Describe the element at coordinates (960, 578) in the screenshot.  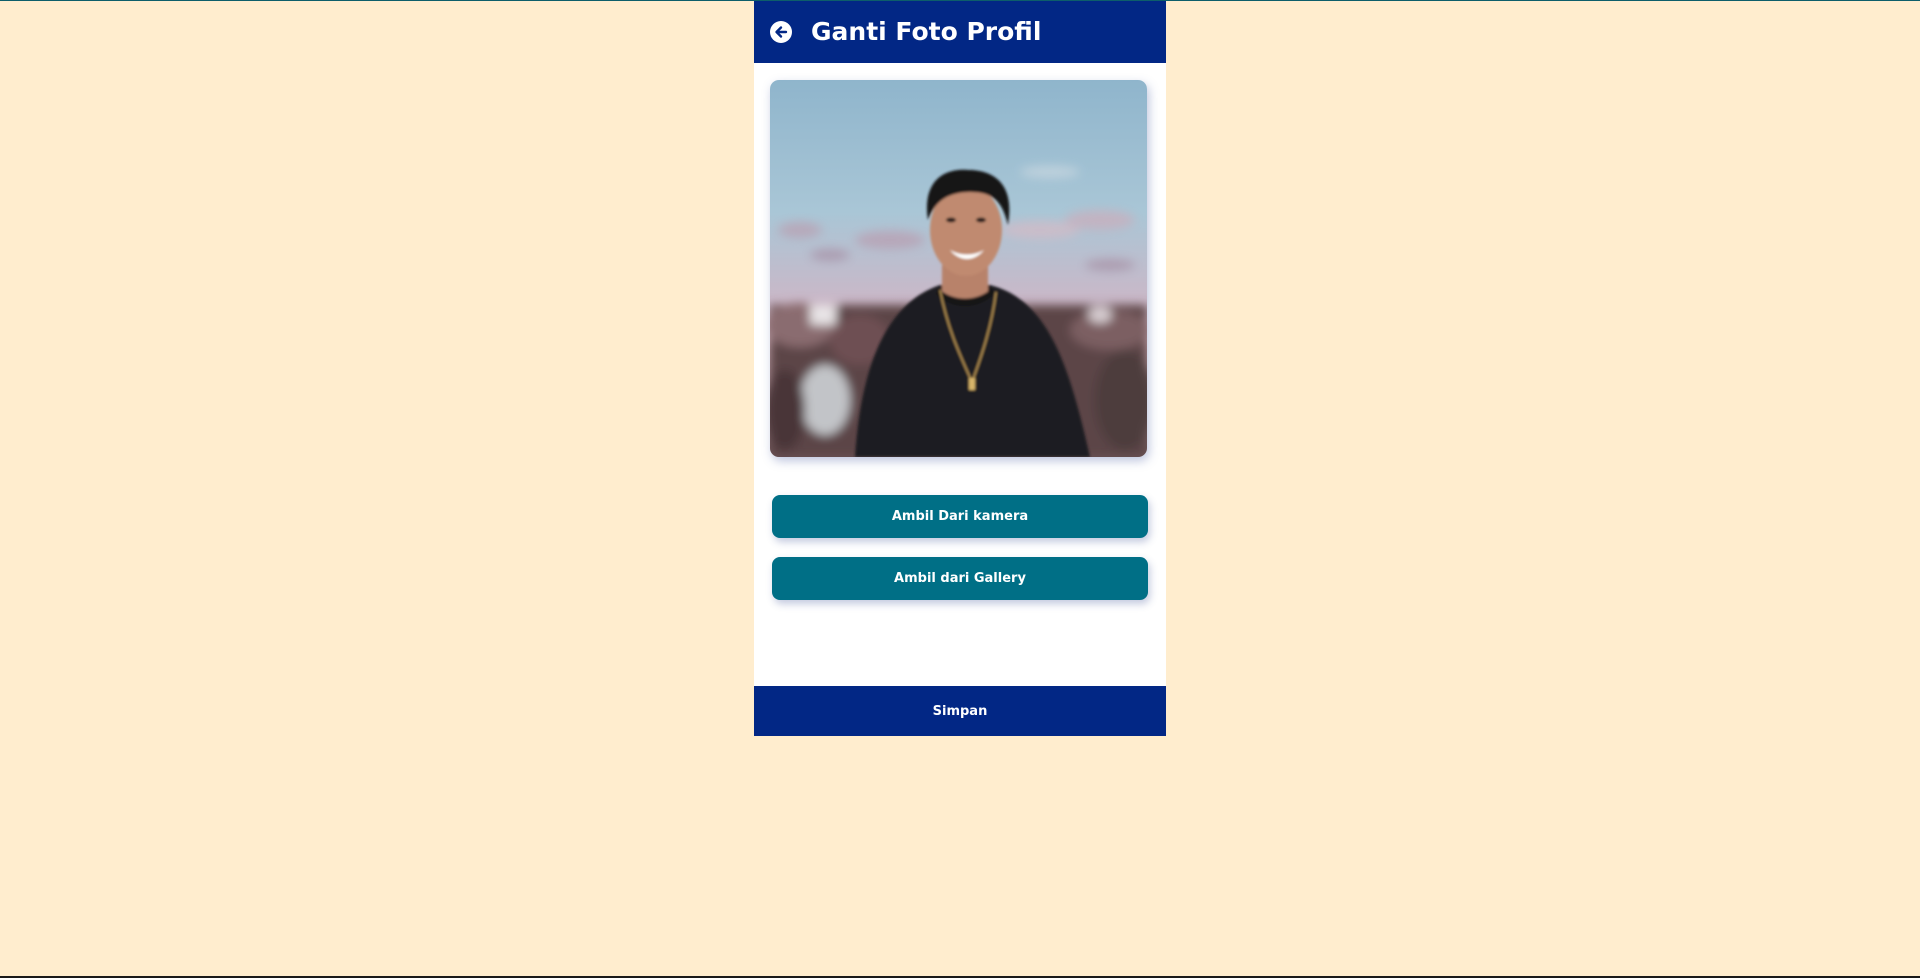
I see `take-from-gallery-button: Ambil dari Gallery` at that location.